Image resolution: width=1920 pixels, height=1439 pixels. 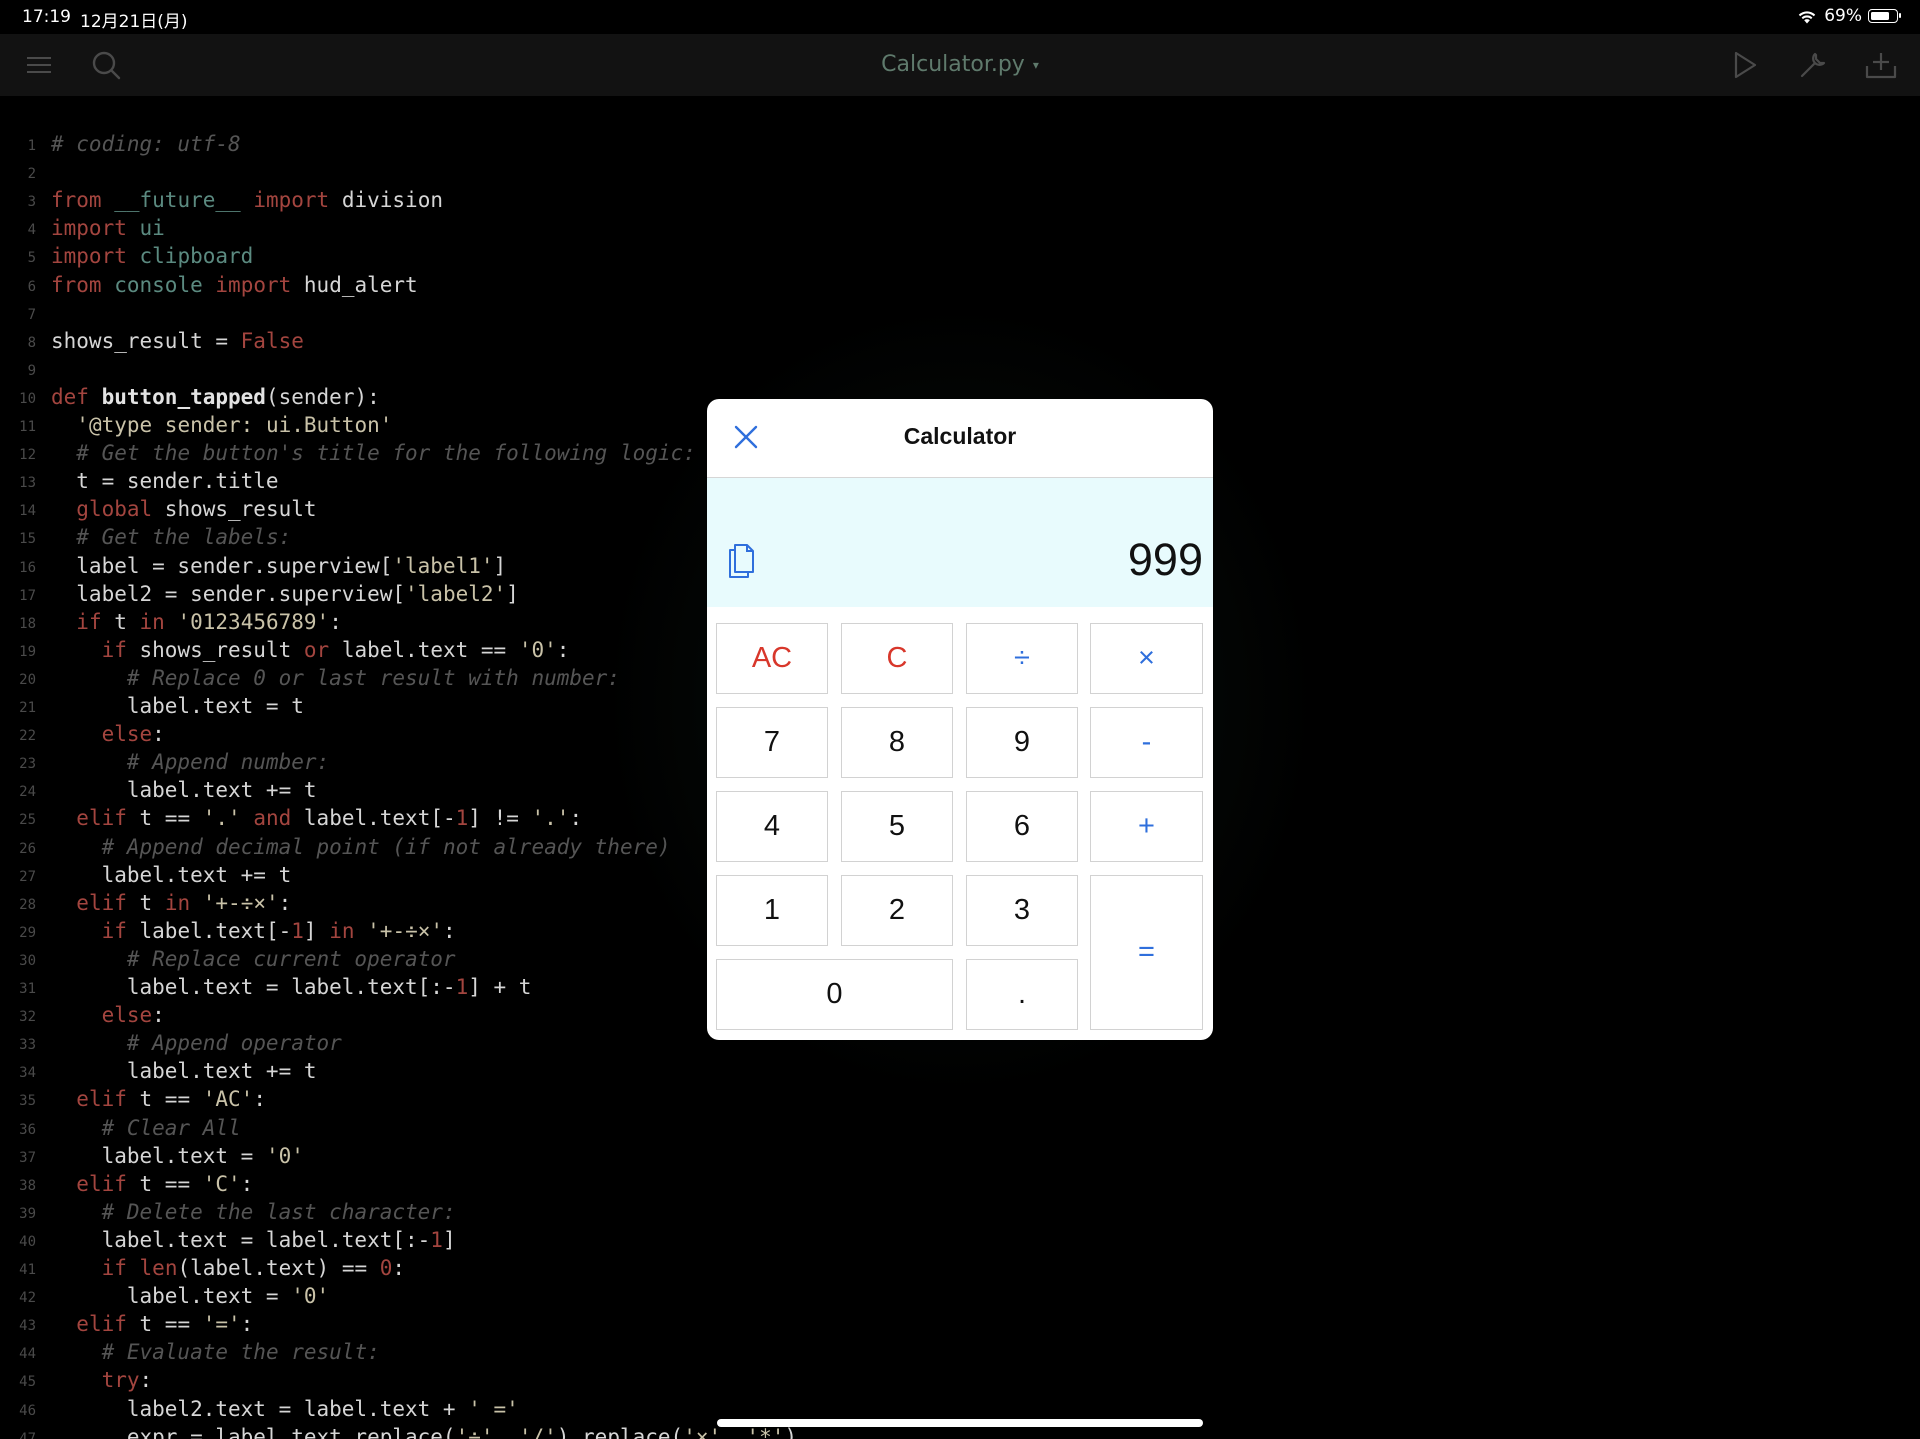 What do you see at coordinates (960, 1212) in the screenshot?
I see `code-line: 39 # Delete the last character:` at bounding box center [960, 1212].